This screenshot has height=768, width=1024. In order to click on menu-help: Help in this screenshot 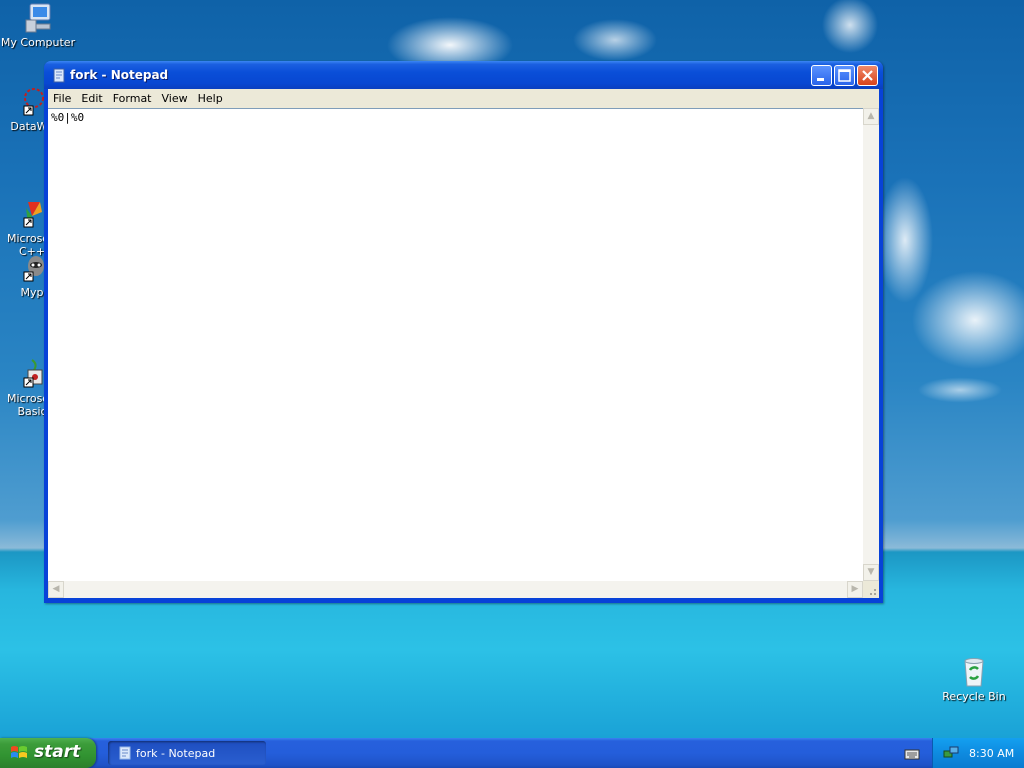, I will do `click(210, 98)`.